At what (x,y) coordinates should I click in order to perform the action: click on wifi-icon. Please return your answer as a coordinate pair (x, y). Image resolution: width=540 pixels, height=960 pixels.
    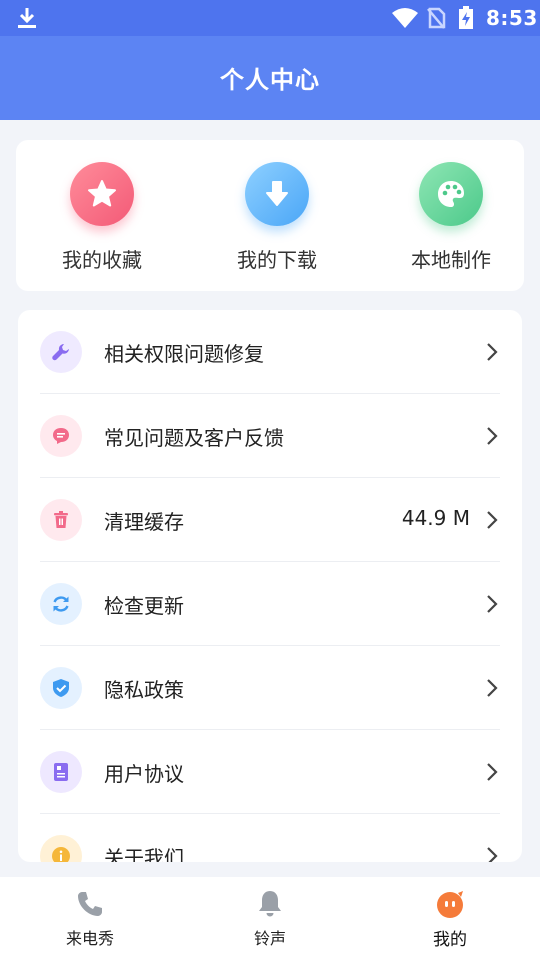
    Looking at the image, I should click on (405, 18).